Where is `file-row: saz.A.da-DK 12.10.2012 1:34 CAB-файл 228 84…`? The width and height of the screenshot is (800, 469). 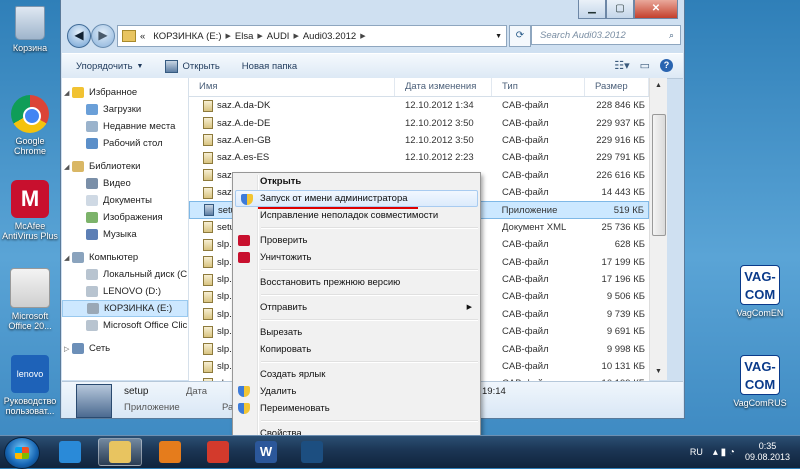 file-row: saz.A.da-DK 12.10.2012 1:34 CAB-файл 228 84… is located at coordinates (419, 105).